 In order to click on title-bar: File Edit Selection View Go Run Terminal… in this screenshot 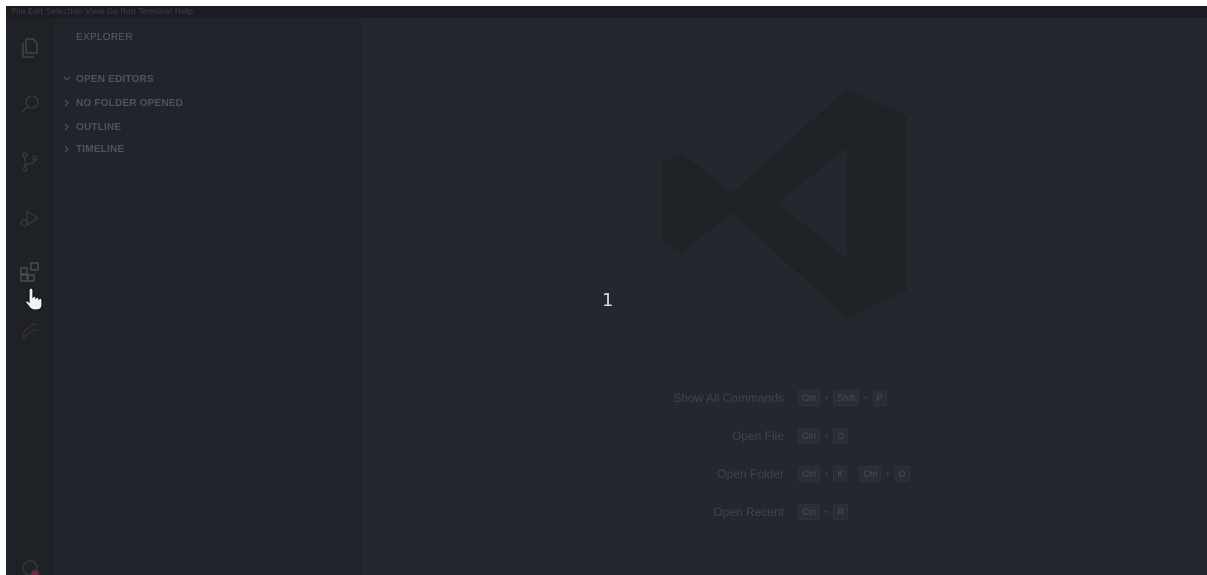, I will do `click(606, 12)`.